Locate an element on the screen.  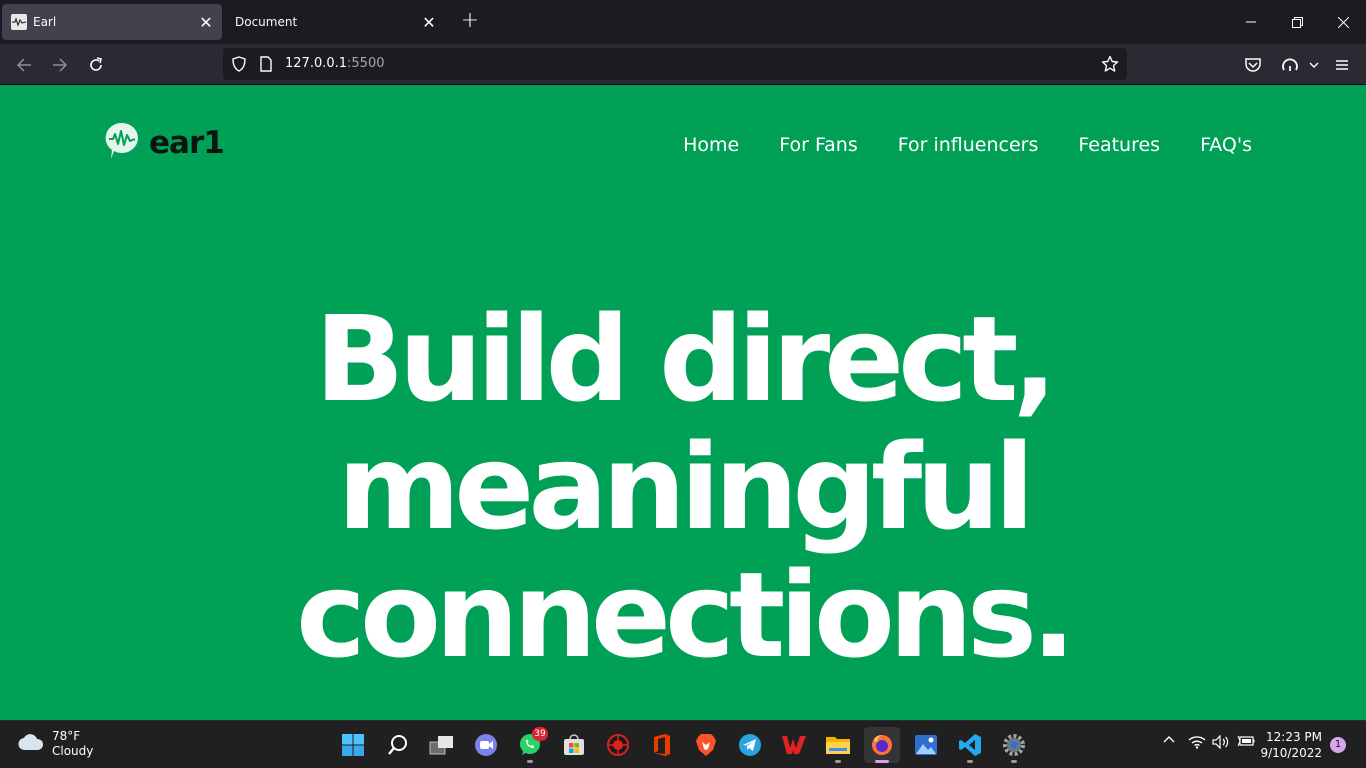
weather-temperature: 78°F is located at coordinates (66, 736).